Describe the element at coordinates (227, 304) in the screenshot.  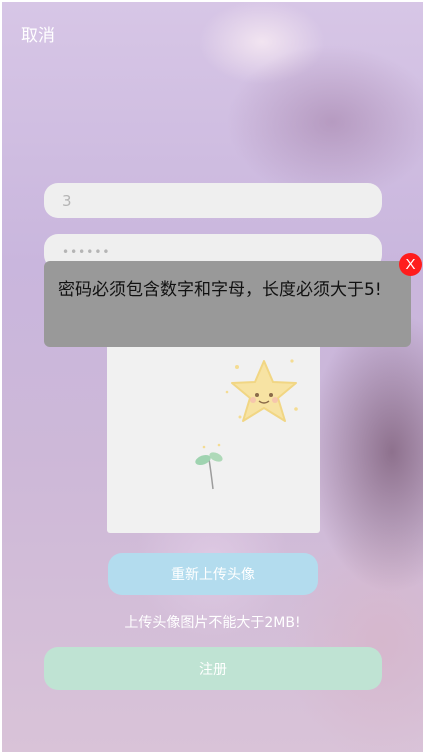
I see `error-toast: 密码必须包含数字和字母，长度必须大于5!` at that location.